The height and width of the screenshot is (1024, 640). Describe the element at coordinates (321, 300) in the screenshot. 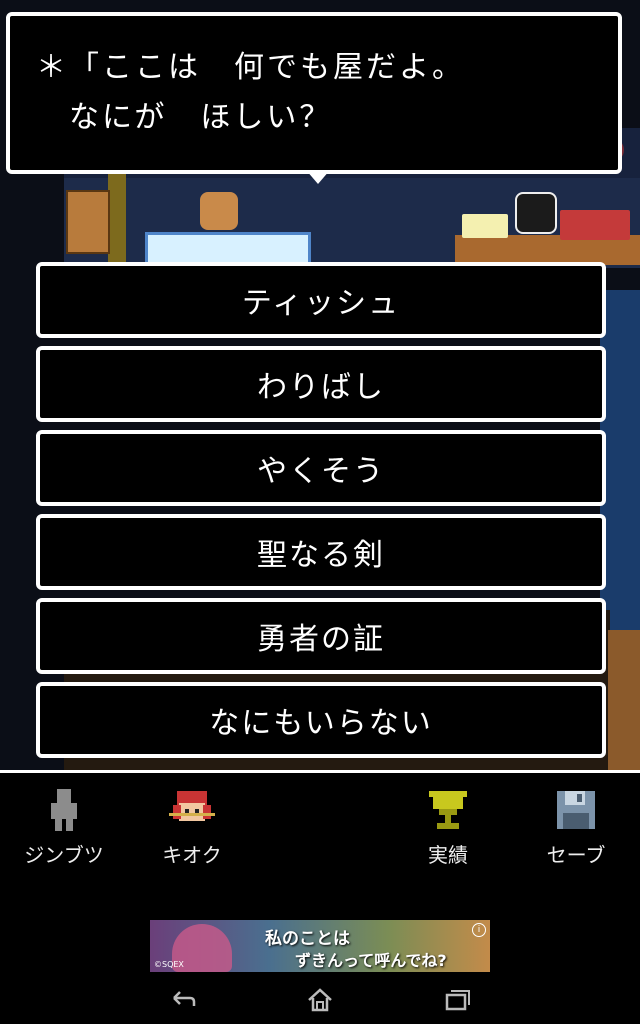

I see `option-tissue-button: ティッシュ` at that location.